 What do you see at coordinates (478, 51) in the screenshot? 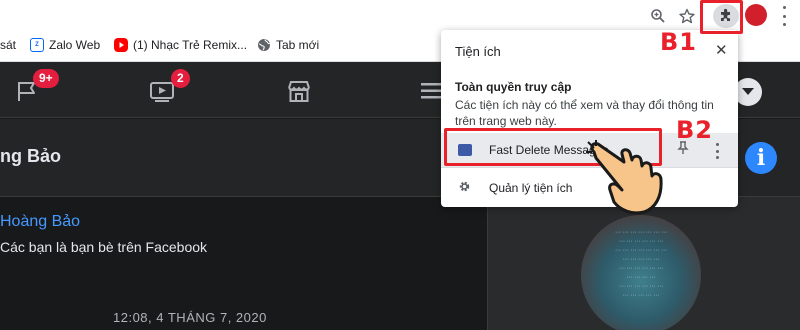
I see `popup-title: Tiện ích` at bounding box center [478, 51].